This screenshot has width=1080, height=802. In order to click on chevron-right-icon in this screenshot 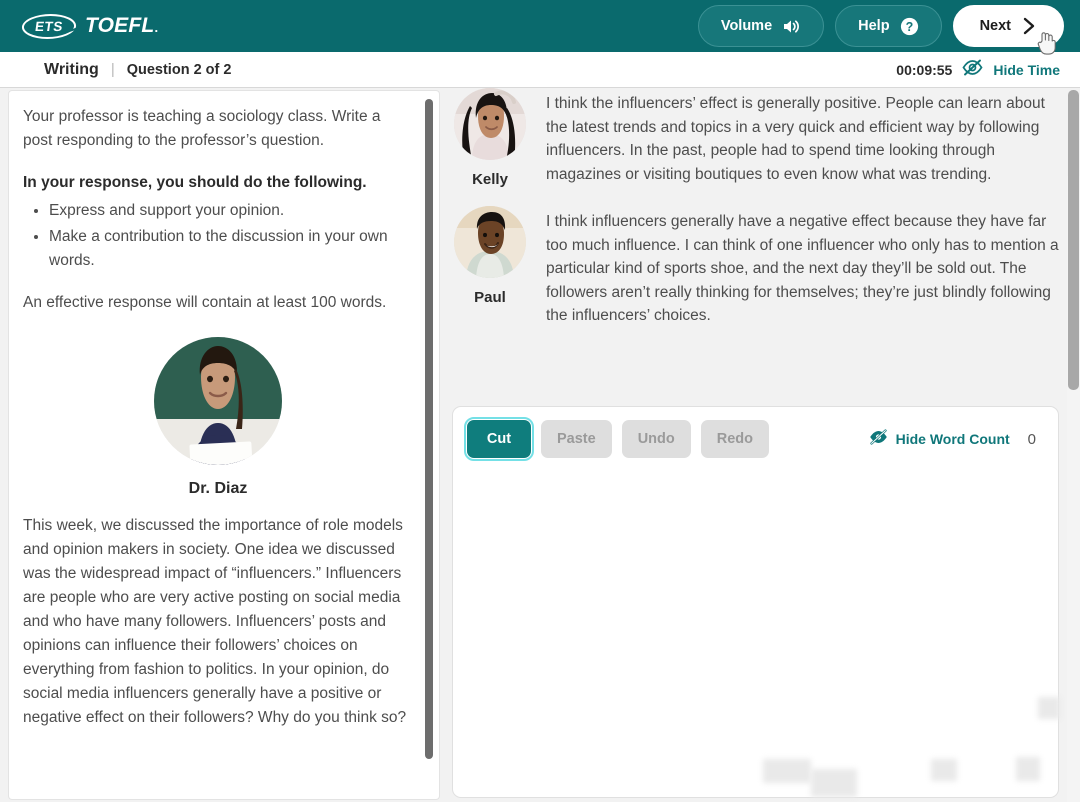, I will do `click(1029, 26)`.